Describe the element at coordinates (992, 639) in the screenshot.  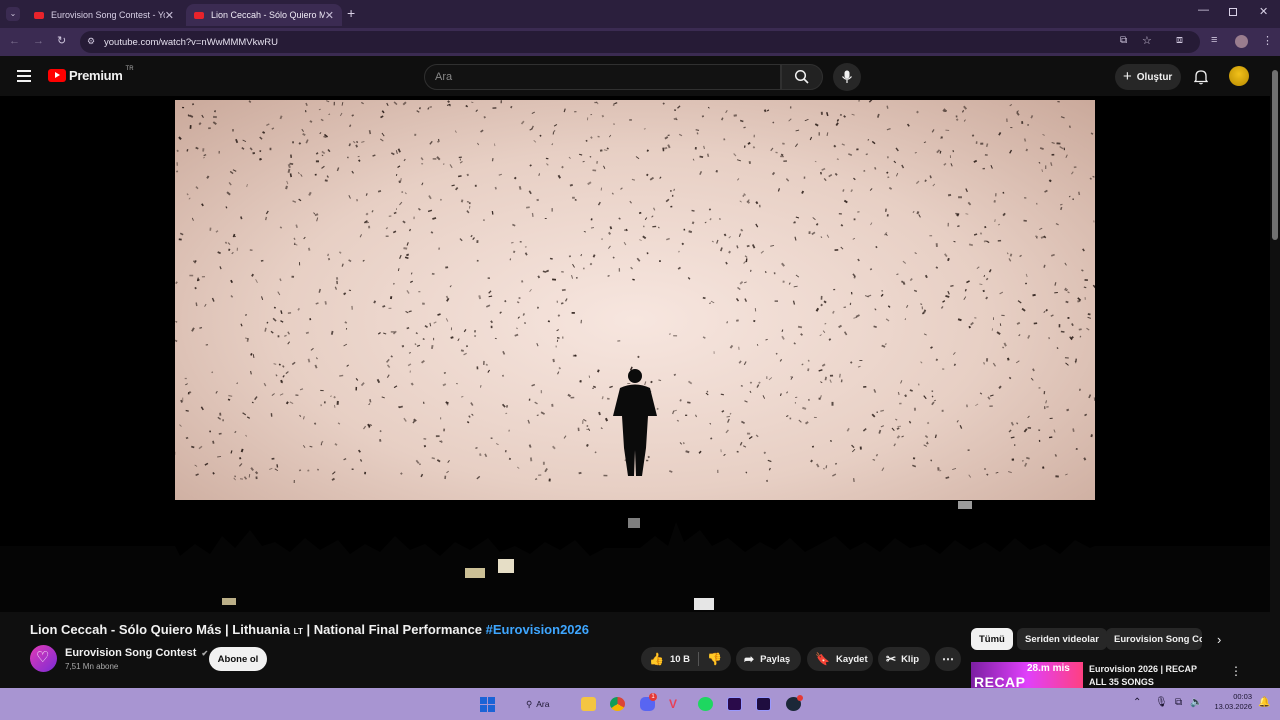
I see `chip-all: Tümü` at that location.